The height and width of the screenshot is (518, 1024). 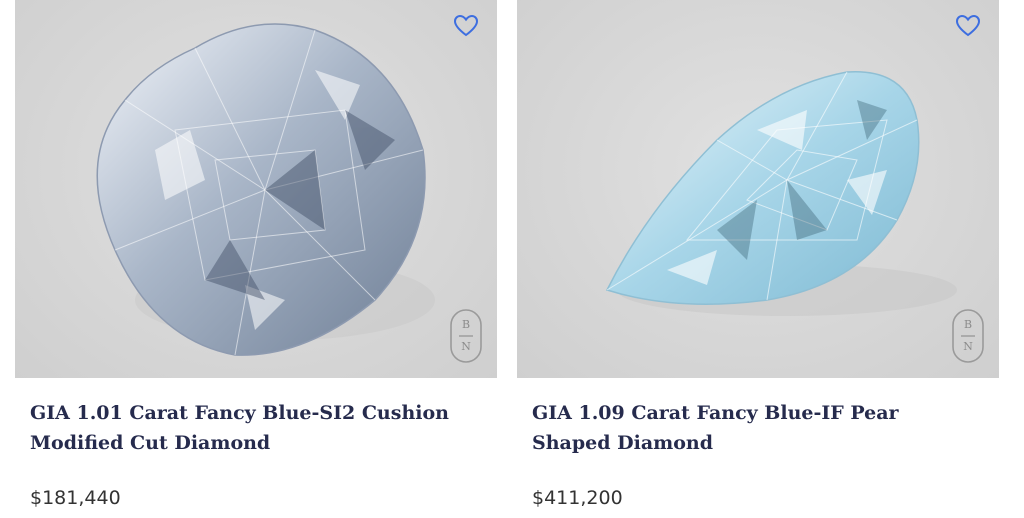 What do you see at coordinates (75, 498) in the screenshot?
I see `product-price: $181,440` at bounding box center [75, 498].